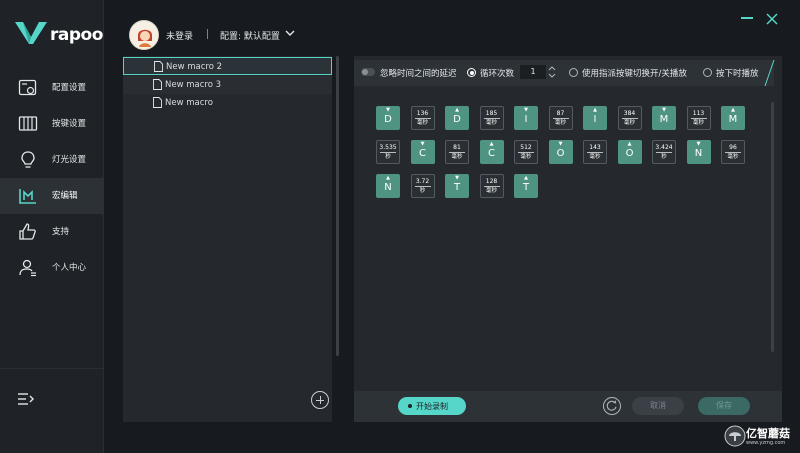  What do you see at coordinates (595, 152) in the screenshot?
I see `delay-block: 143 毫秒` at bounding box center [595, 152].